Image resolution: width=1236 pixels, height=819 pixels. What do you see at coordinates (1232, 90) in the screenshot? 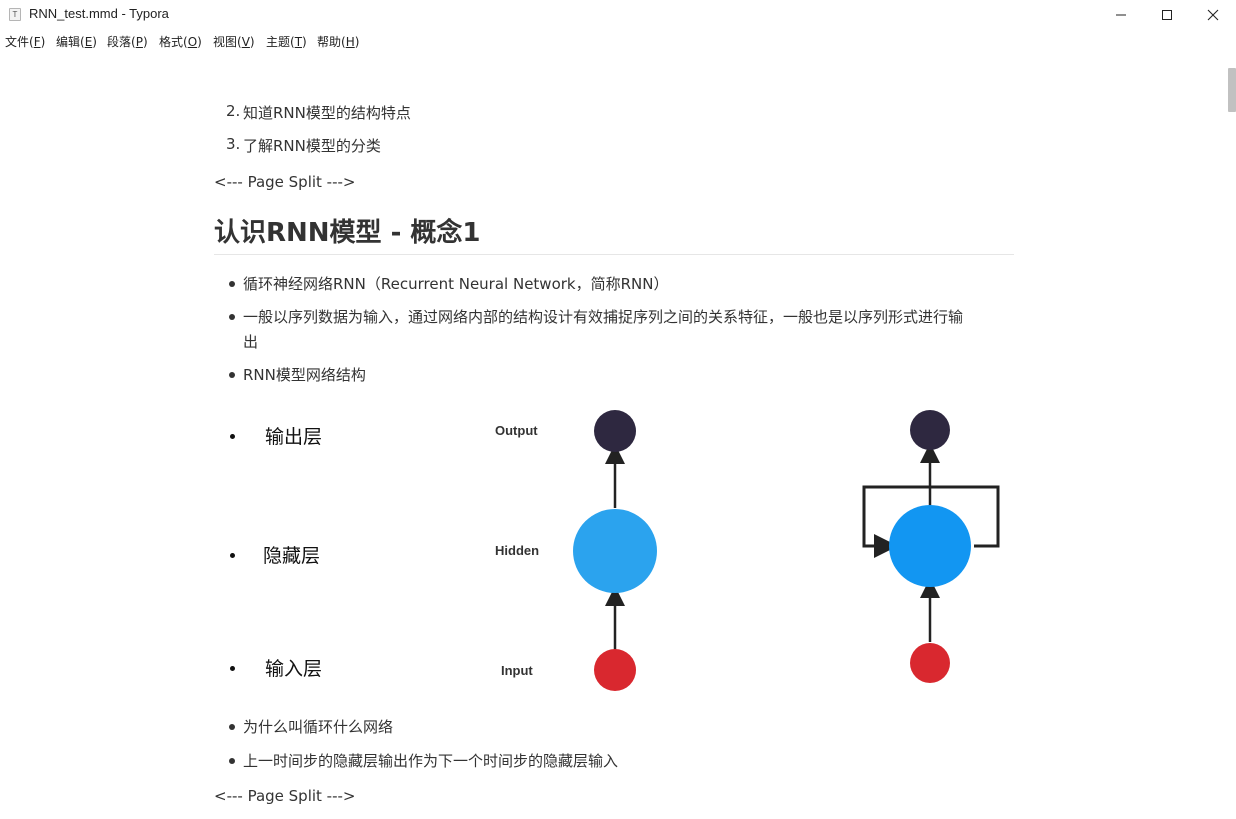
I see `scrollbar-thumb` at bounding box center [1232, 90].